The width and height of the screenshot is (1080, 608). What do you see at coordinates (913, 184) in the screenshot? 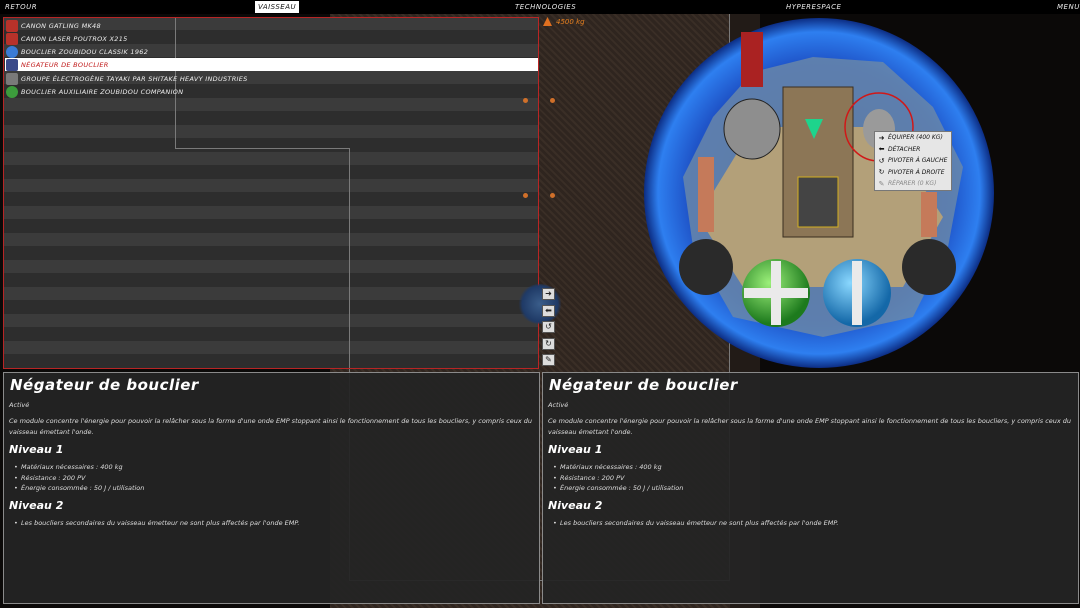
I see `menu-item-repair: ✎ Réparer (0 kg)` at bounding box center [913, 184].